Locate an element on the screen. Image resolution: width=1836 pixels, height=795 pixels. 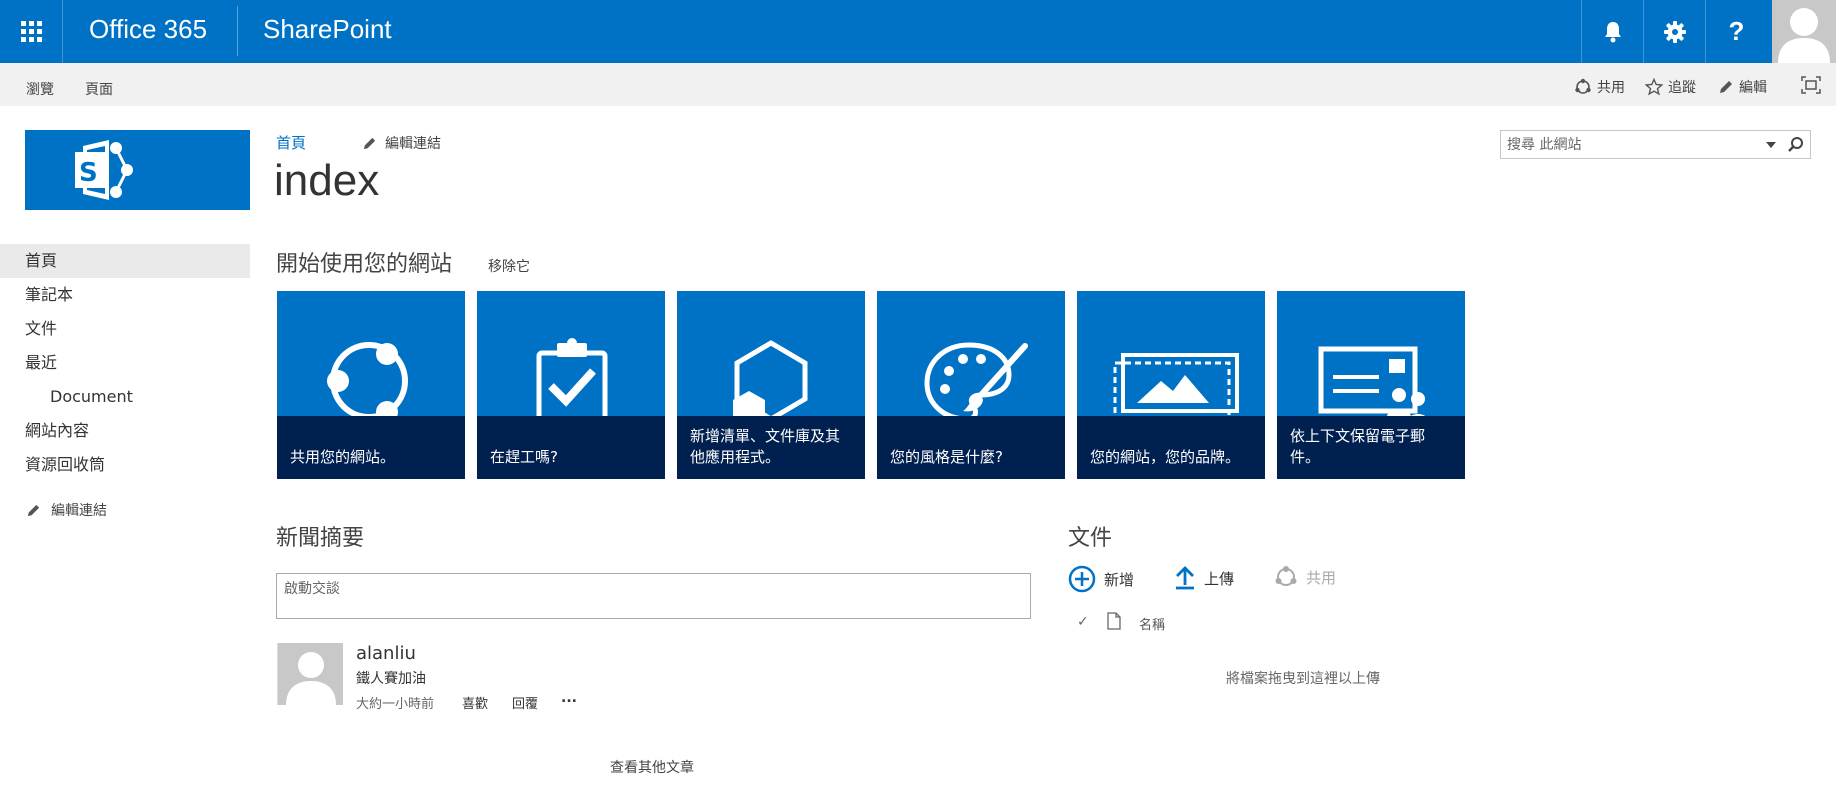
tile-add-lists-libraries-apps: 新增清單、文件庫及其他應用程式。 is located at coordinates (771, 385).